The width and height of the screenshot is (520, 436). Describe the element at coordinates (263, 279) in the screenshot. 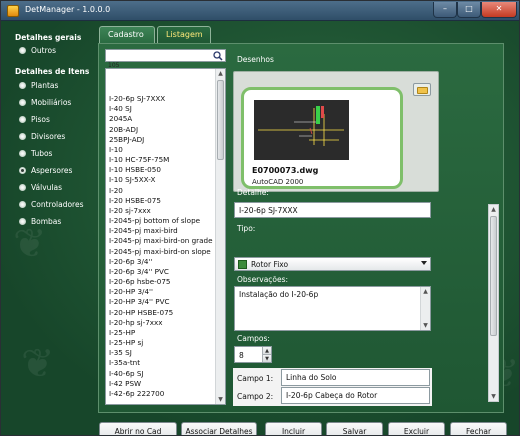

I see `observacoes-label: Observações:` at that location.